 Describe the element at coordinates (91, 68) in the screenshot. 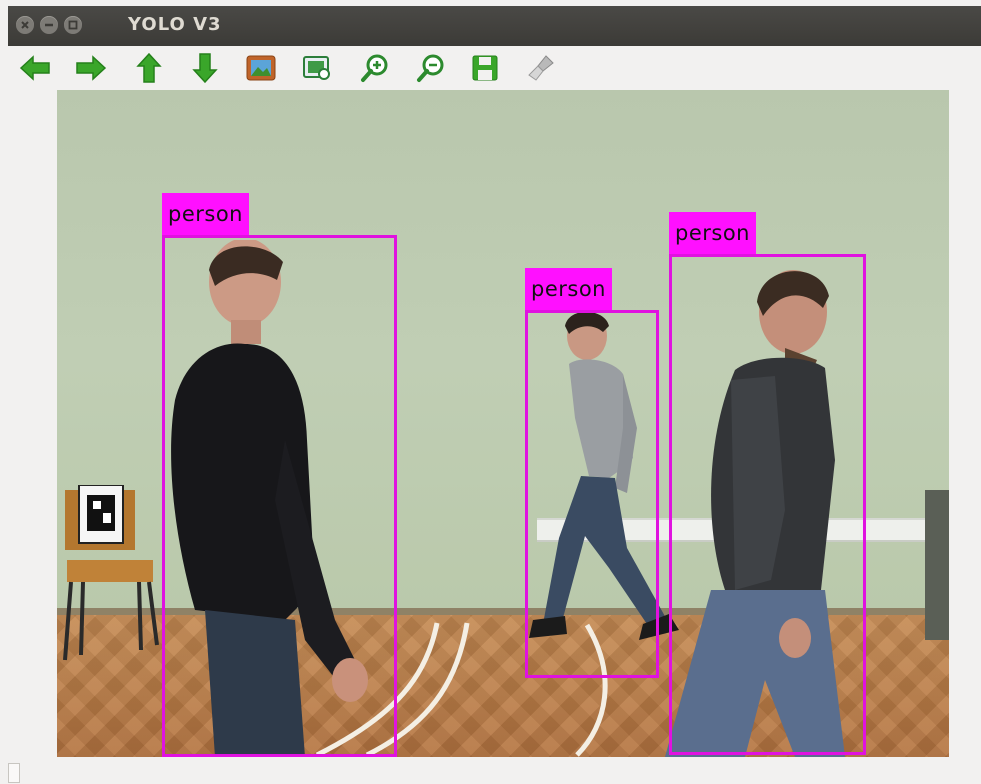

I see `arrow-right-icon` at that location.